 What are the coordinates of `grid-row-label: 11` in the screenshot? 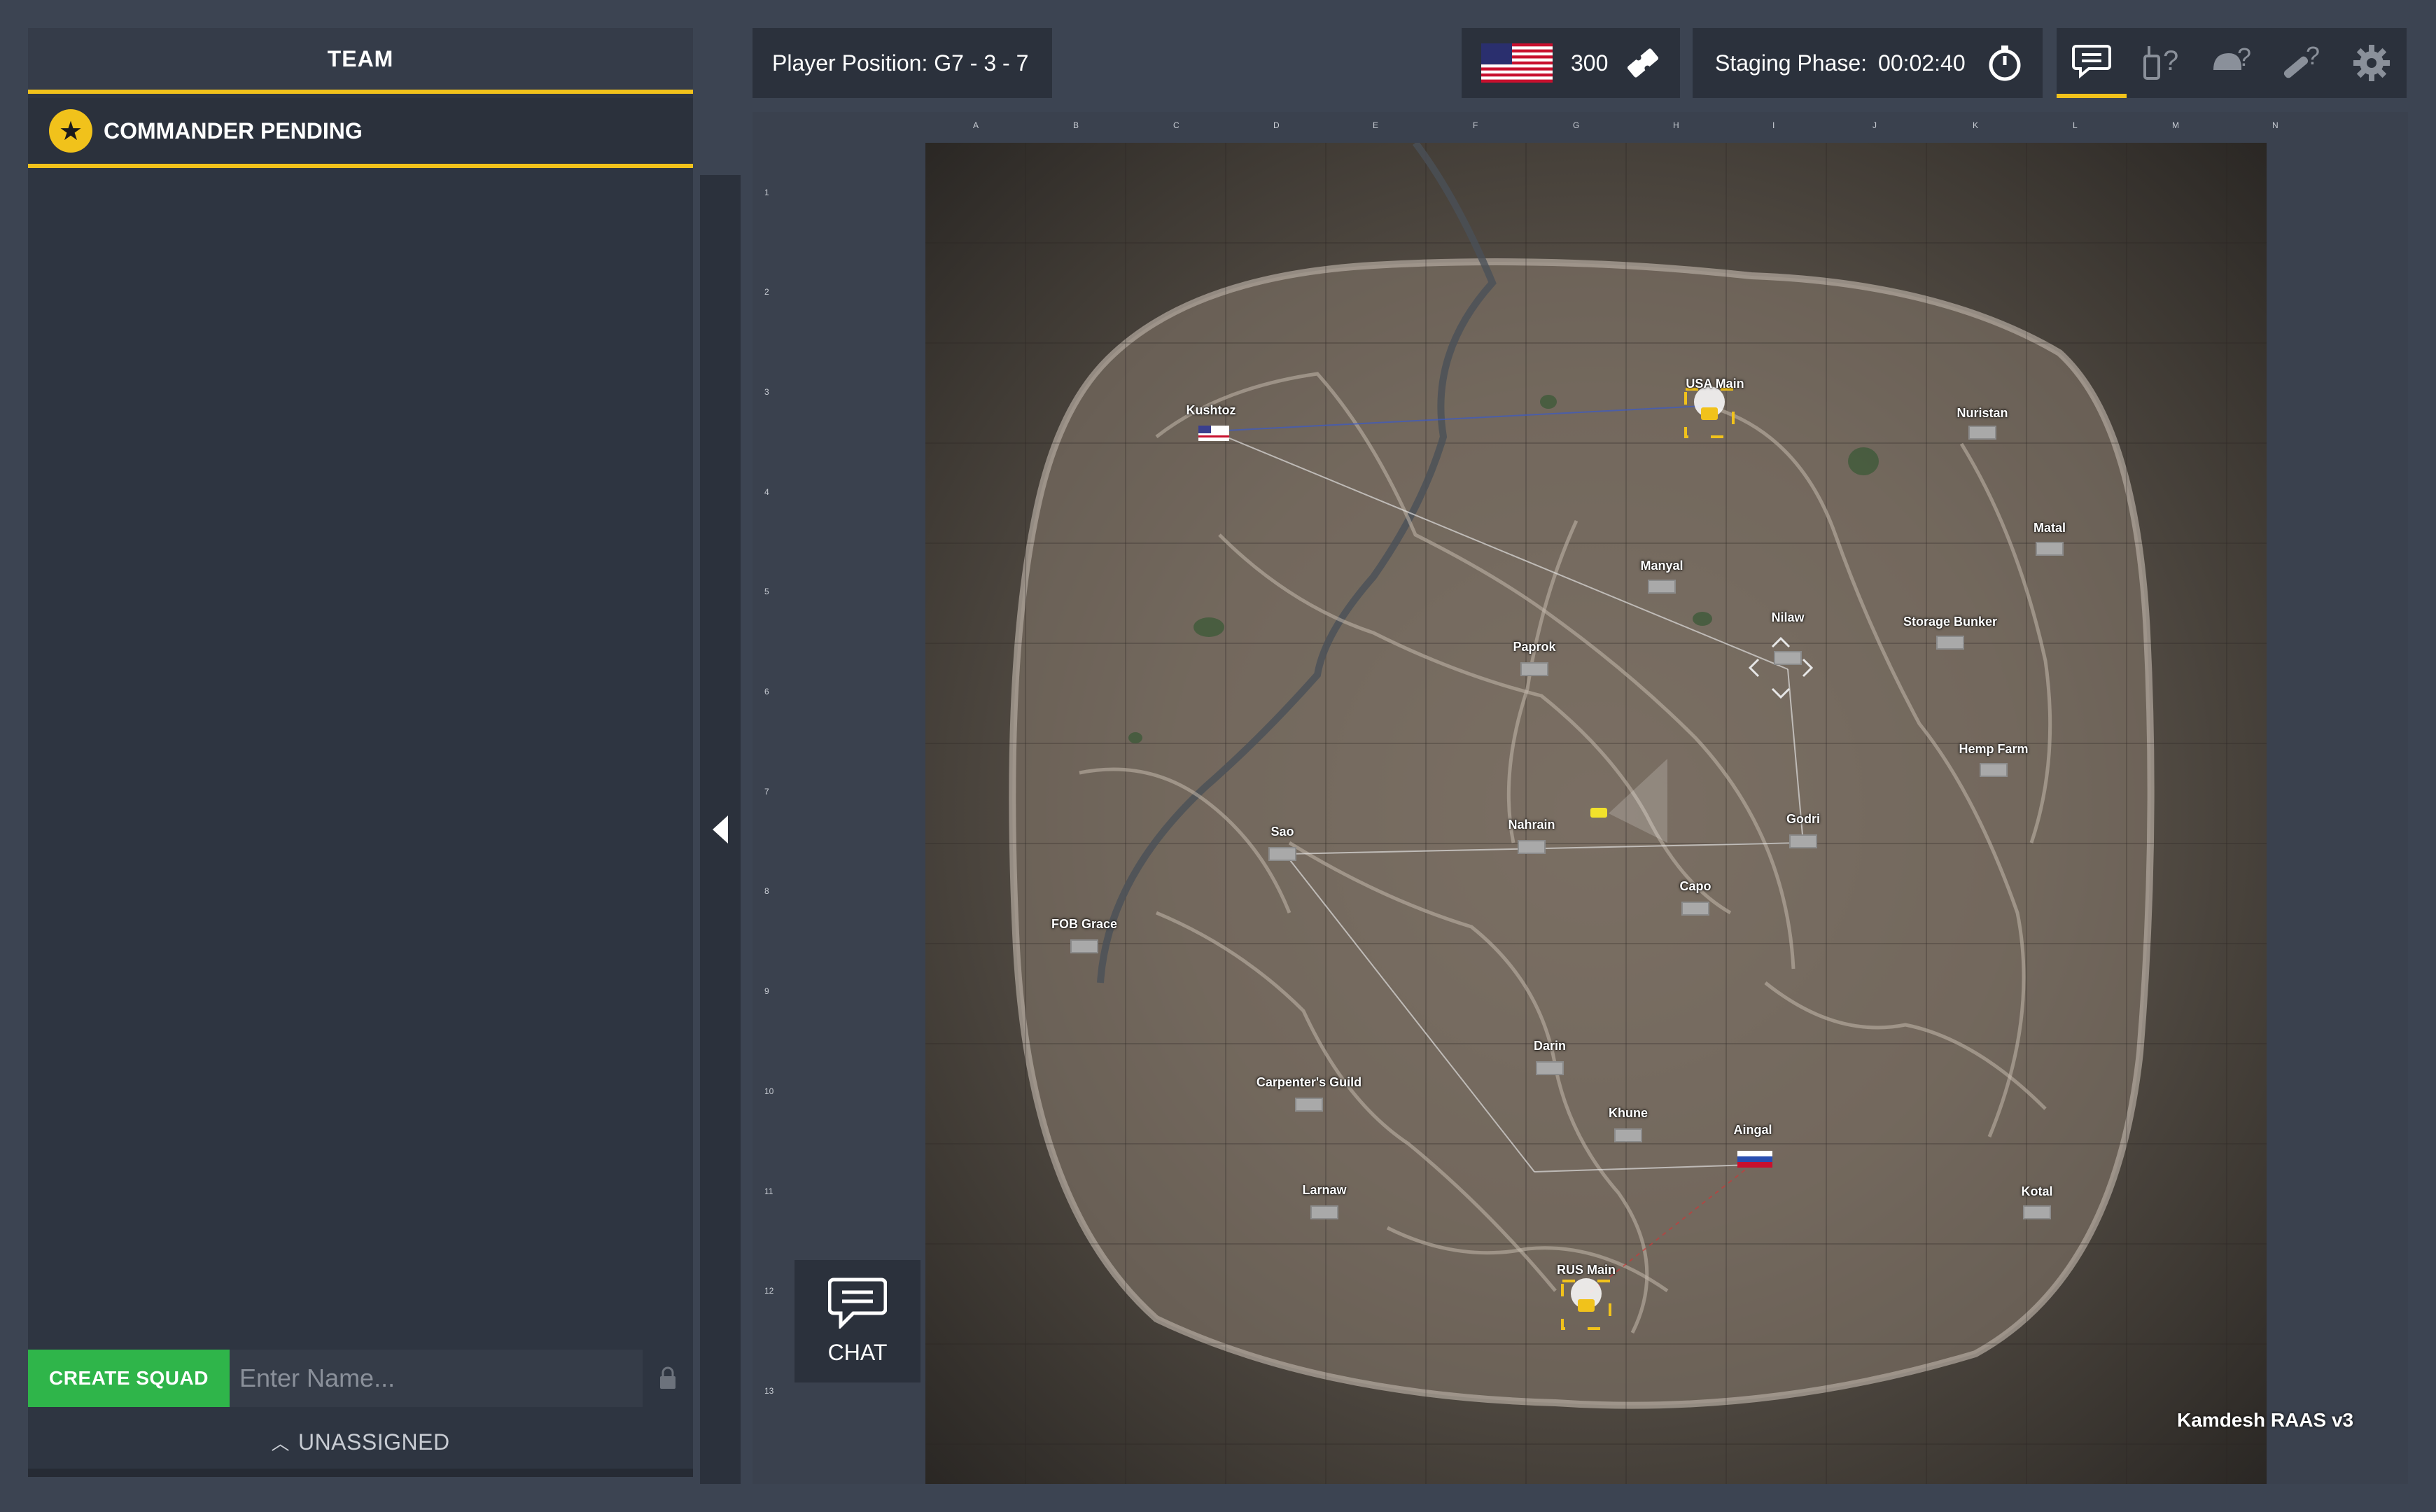 It's located at (769, 1191).